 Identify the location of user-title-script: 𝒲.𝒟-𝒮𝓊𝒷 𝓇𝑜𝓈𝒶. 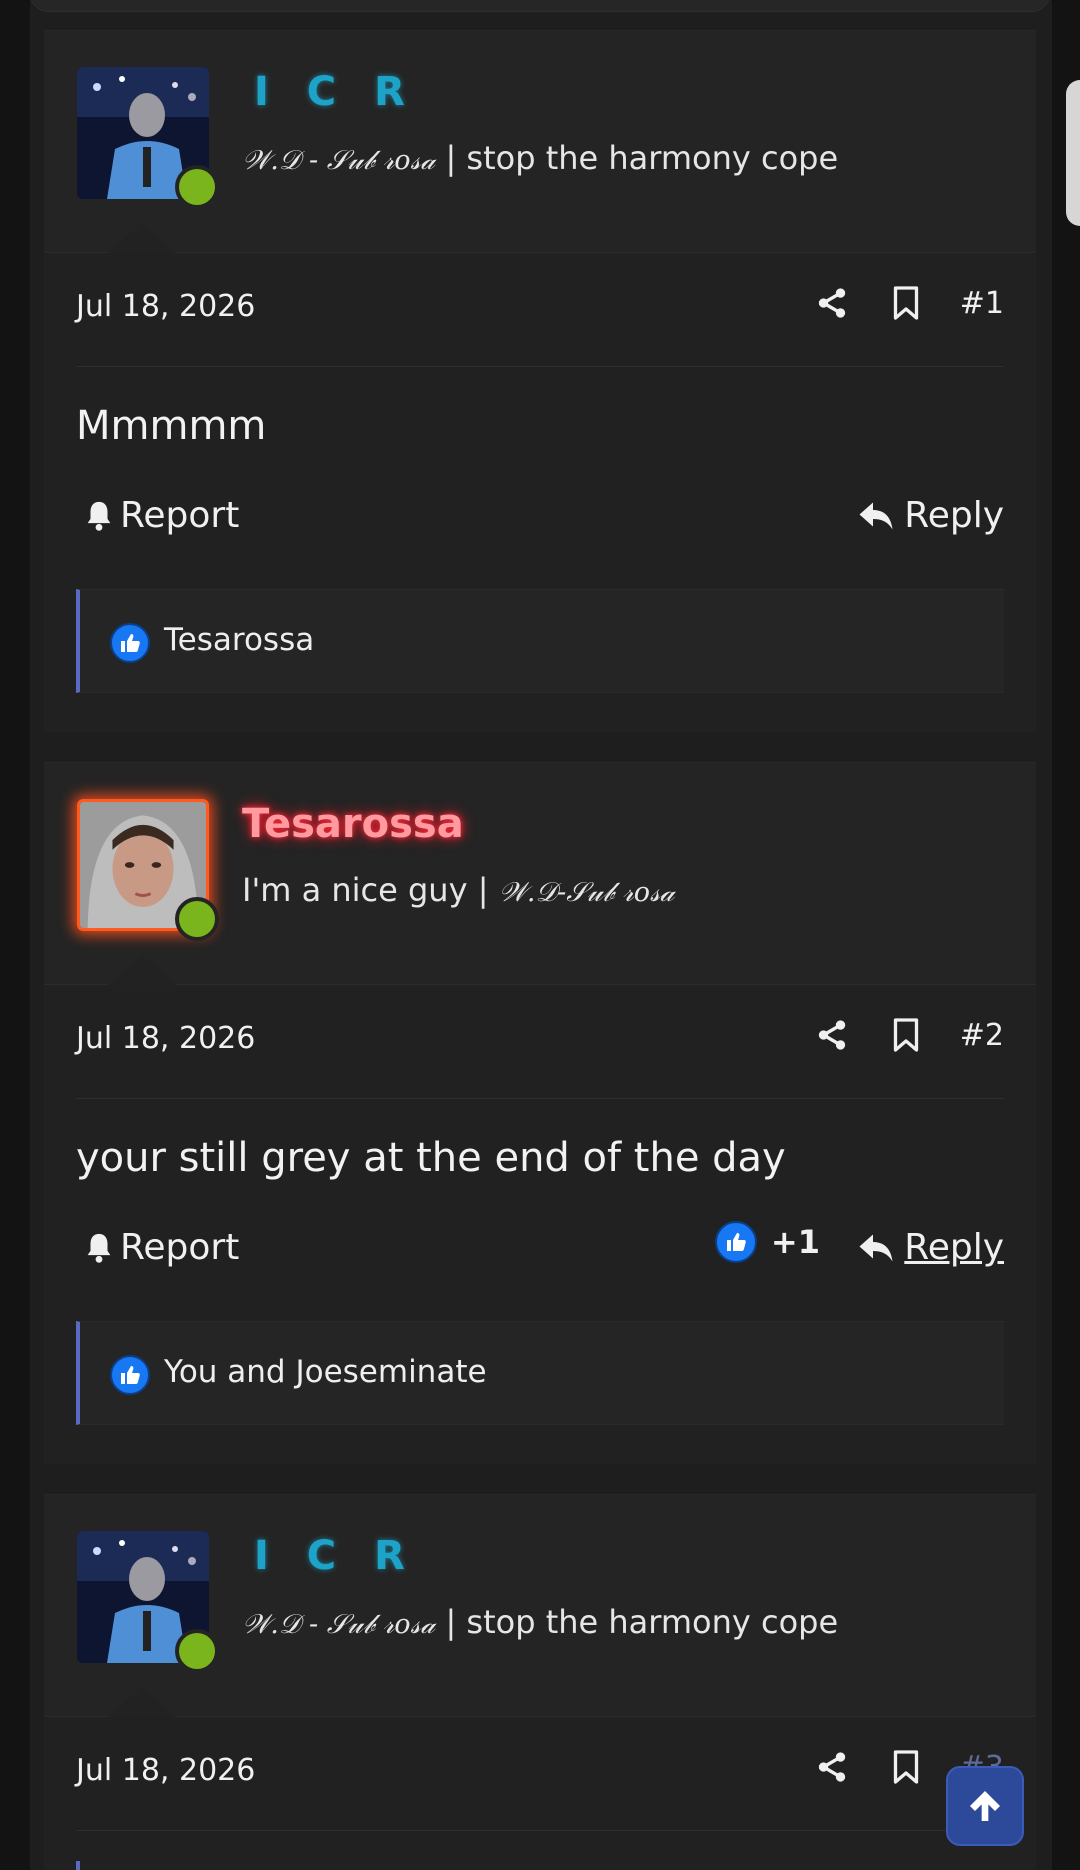
(586, 892).